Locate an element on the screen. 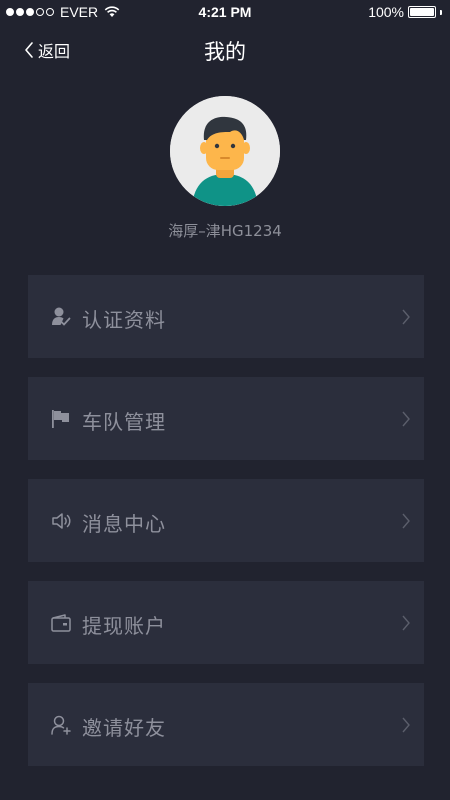 This screenshot has width=450, height=800. menu-item-label: 消息中心 is located at coordinates (124, 524).